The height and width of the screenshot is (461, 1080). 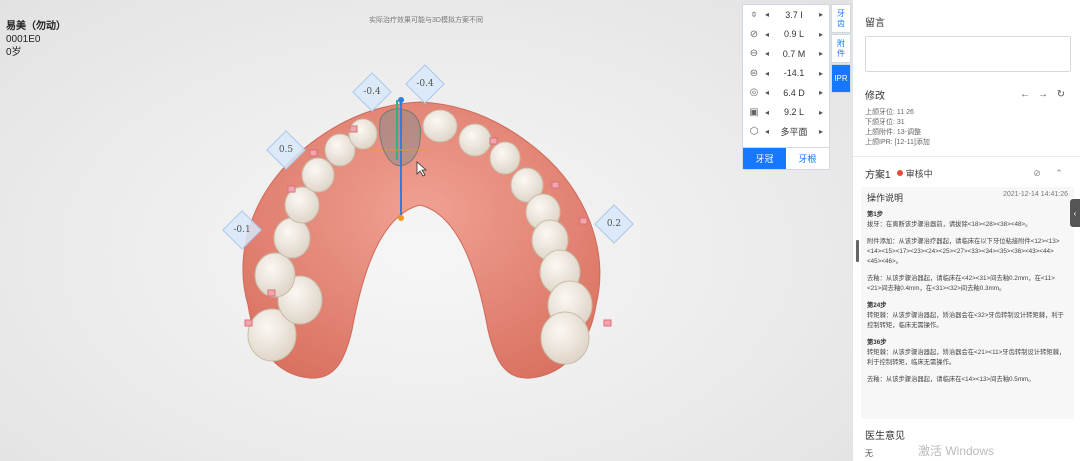 What do you see at coordinates (426, 20) in the screenshot?
I see `simulation-notice: 实际治疗效果可能与3D模拟方案不同` at bounding box center [426, 20].